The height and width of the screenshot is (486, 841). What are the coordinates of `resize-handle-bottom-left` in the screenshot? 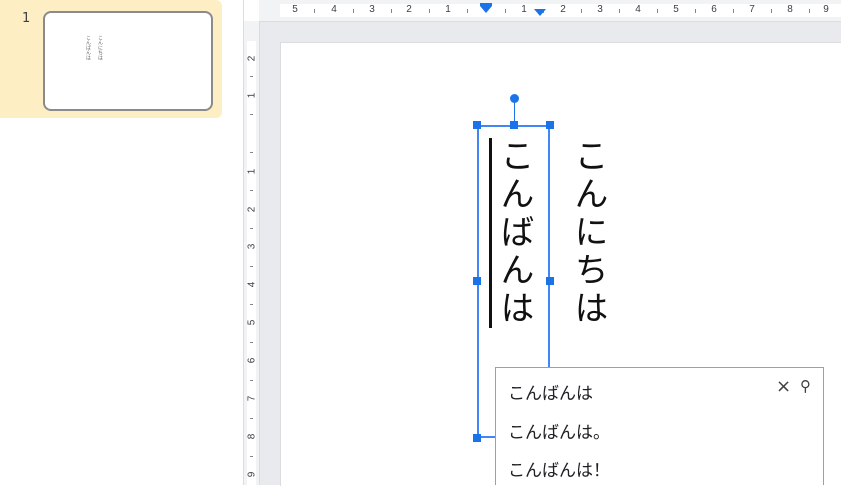 It's located at (477, 438).